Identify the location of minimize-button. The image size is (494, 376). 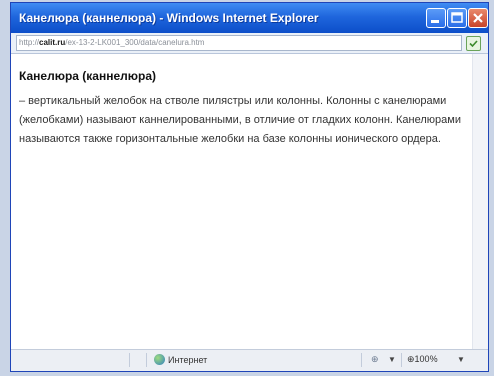
(436, 18).